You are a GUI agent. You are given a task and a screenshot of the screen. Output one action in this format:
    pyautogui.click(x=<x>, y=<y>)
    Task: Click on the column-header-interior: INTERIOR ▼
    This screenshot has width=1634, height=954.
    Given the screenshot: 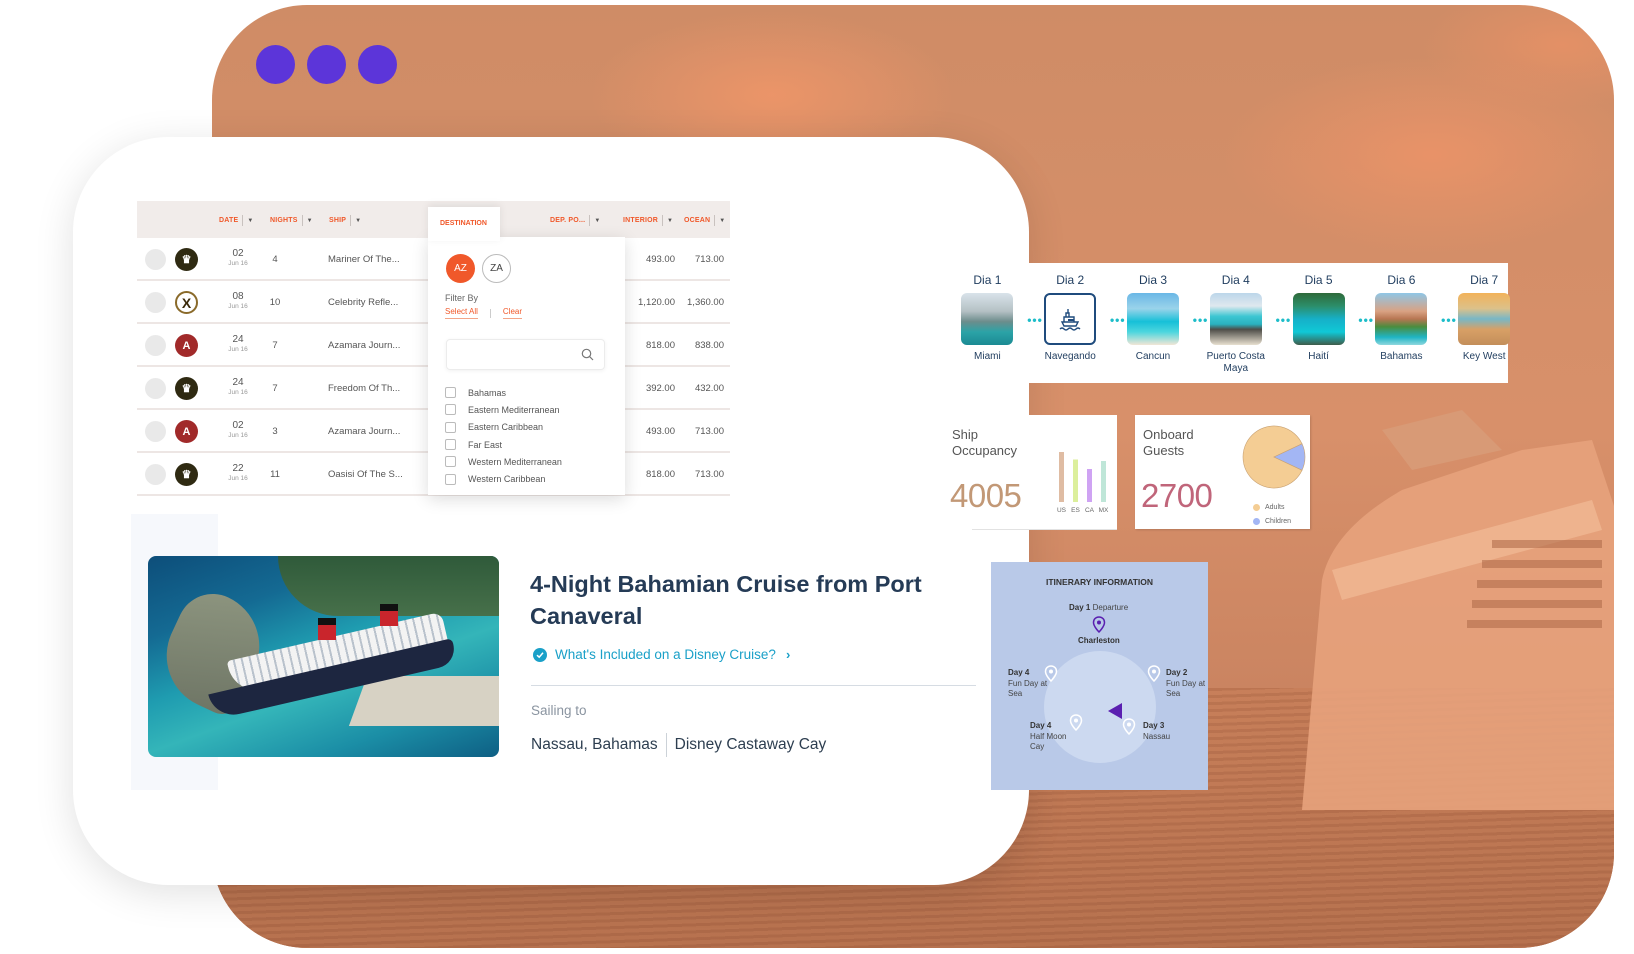 What is the action you would take?
    pyautogui.click(x=648, y=220)
    